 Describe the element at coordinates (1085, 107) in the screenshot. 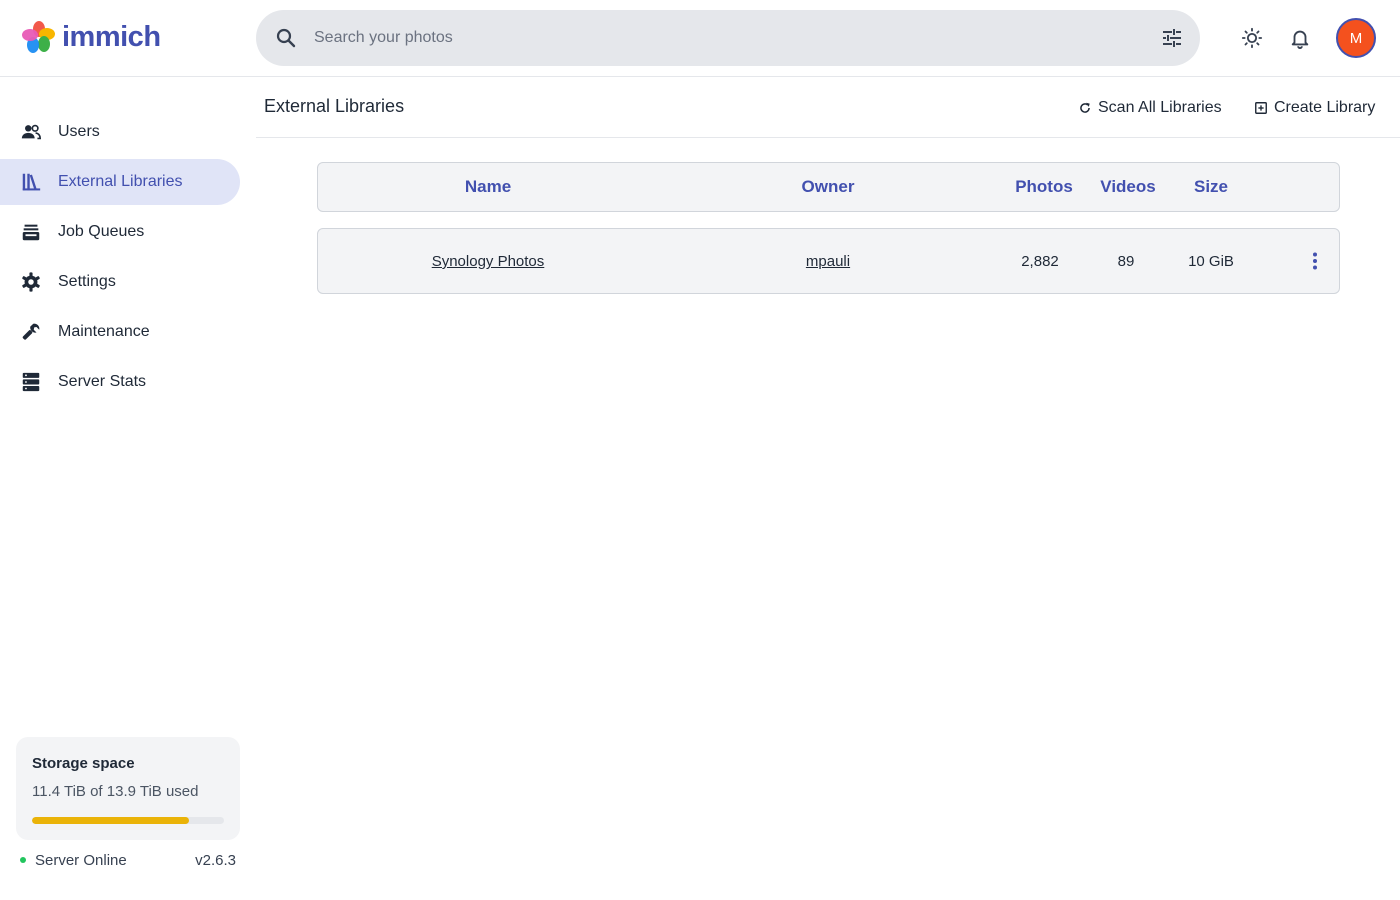

I see `refresh-icon` at that location.